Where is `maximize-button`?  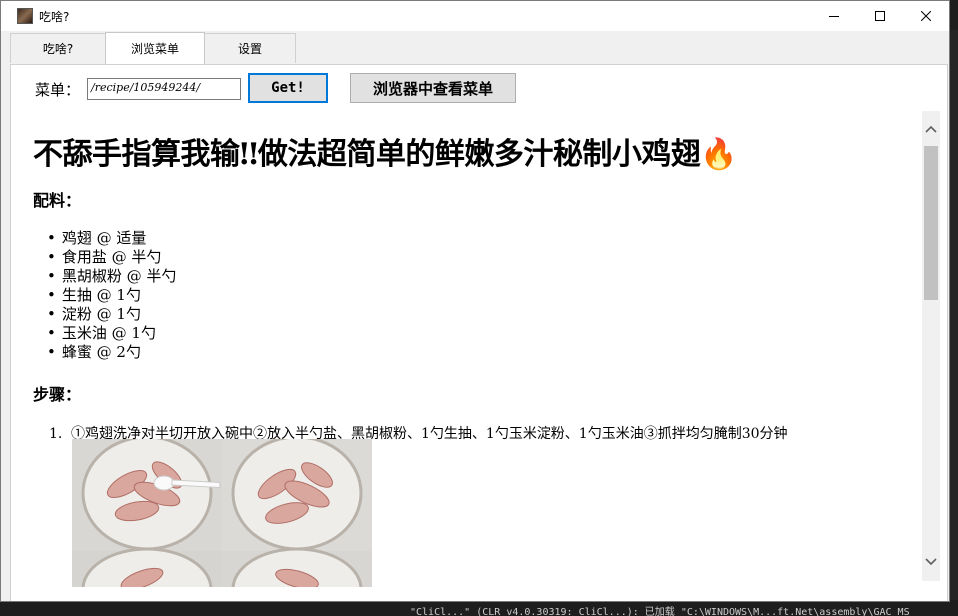
maximize-button is located at coordinates (880, 16).